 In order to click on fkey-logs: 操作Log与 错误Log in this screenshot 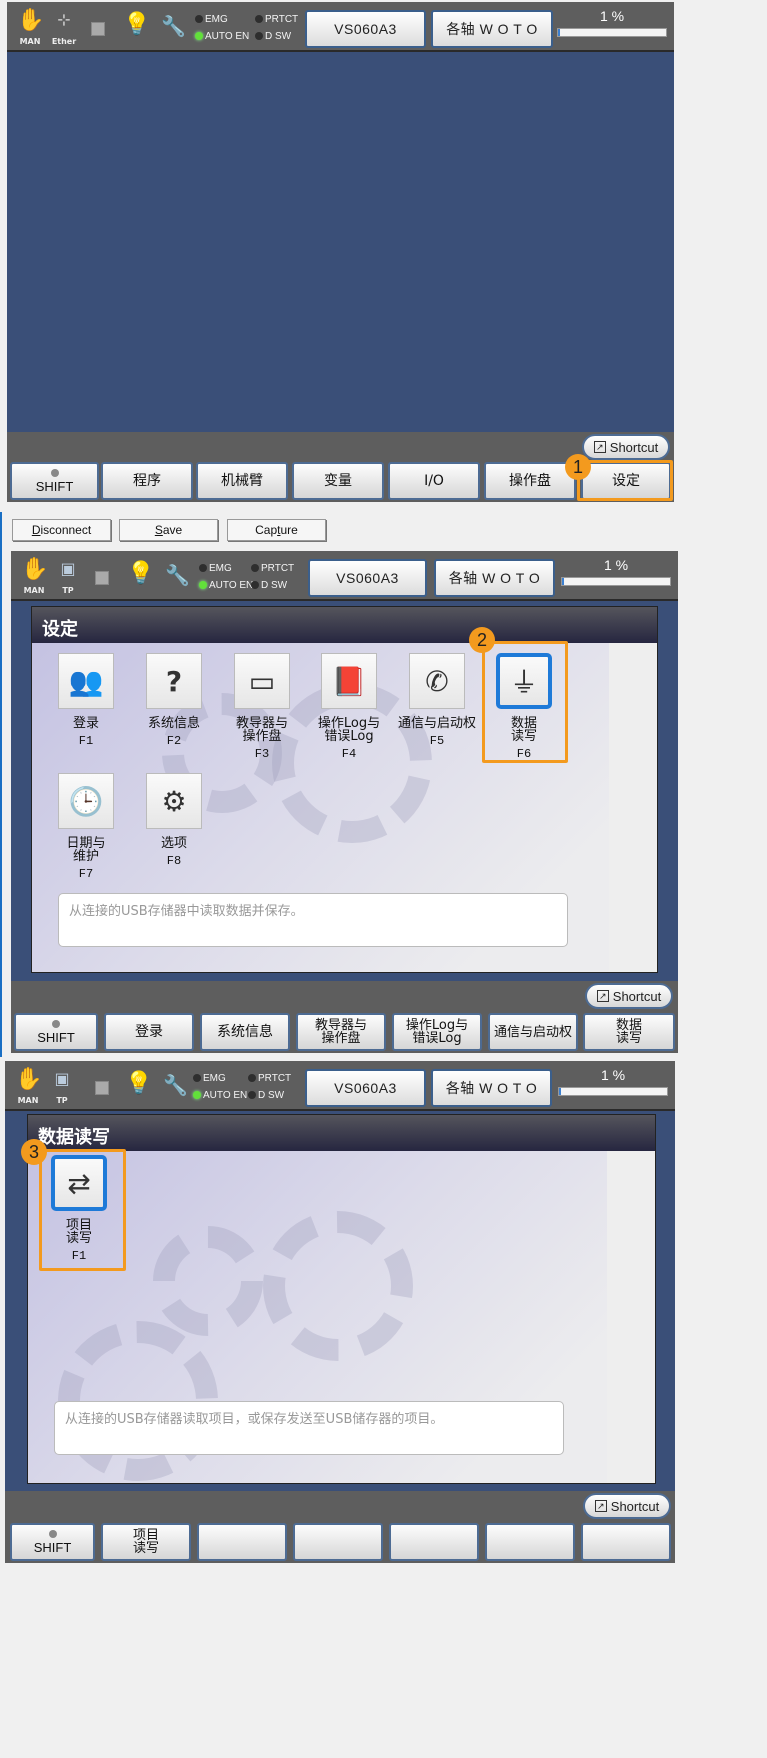, I will do `click(437, 1032)`.